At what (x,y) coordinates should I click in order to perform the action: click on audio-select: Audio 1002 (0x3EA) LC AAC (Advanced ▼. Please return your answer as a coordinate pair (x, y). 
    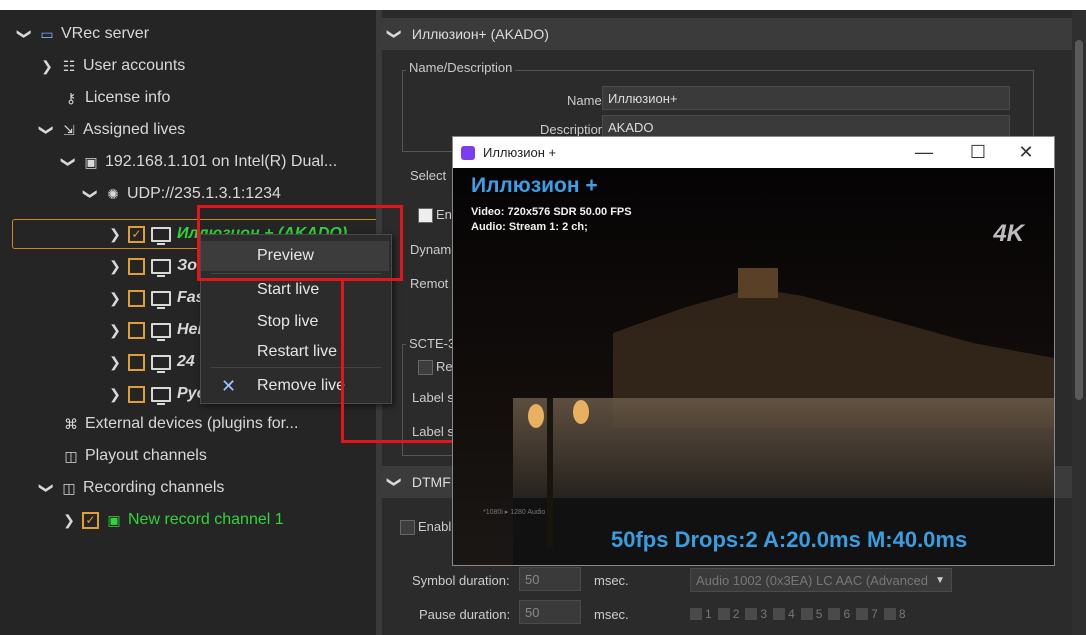
    Looking at the image, I should click on (821, 580).